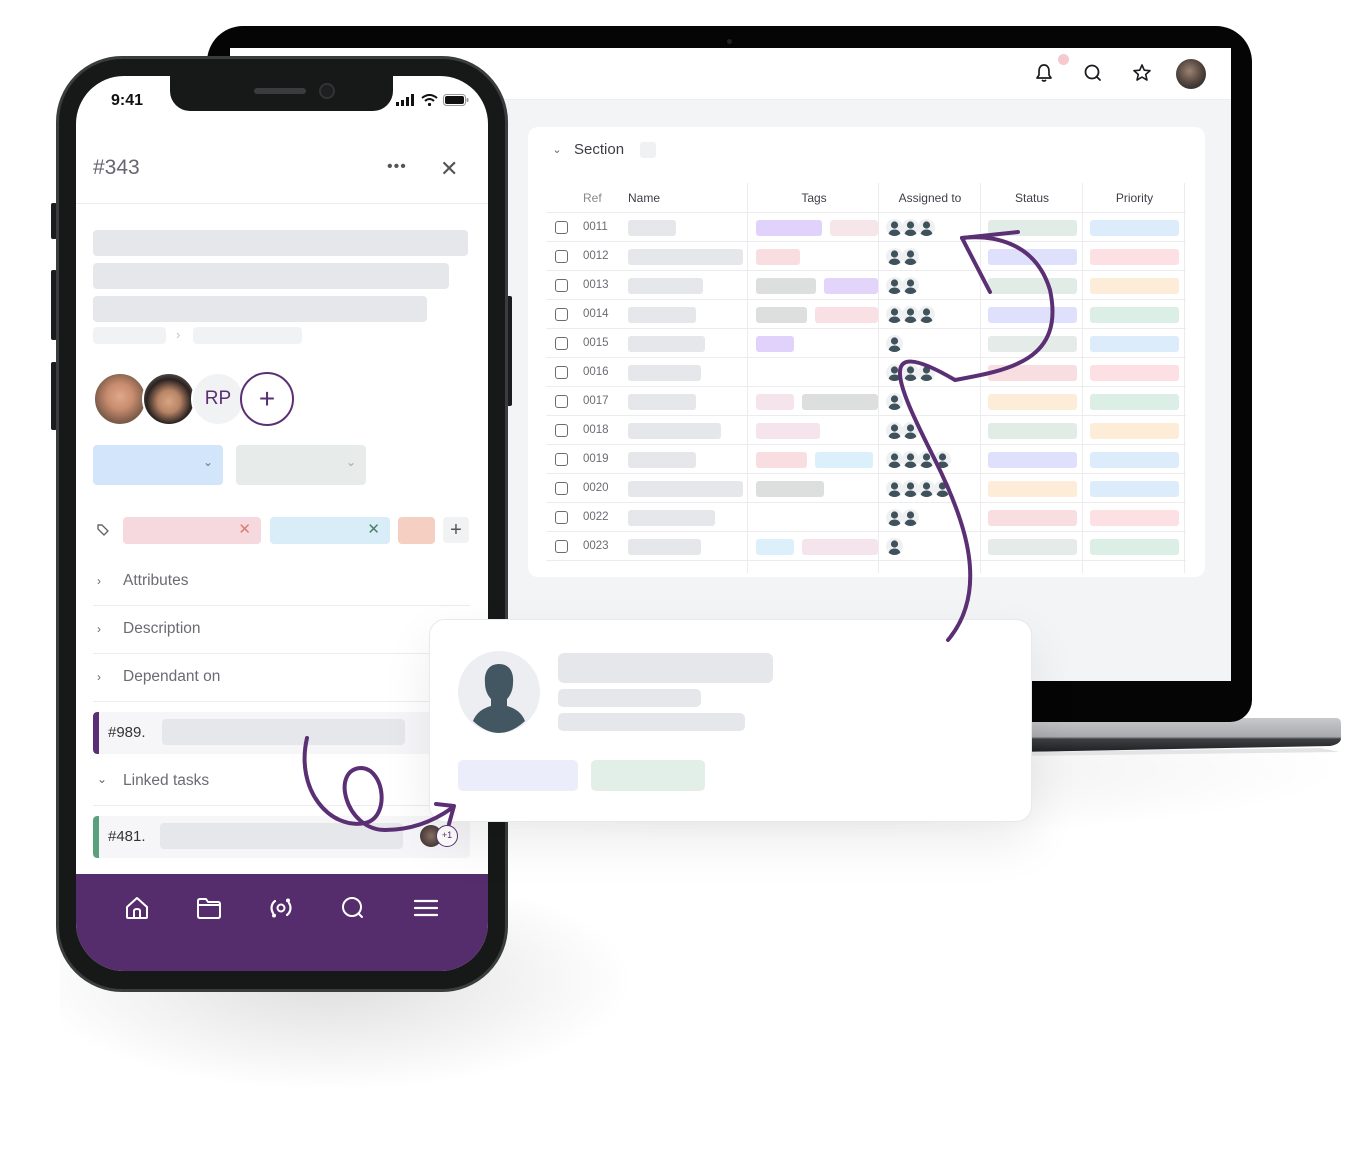 This screenshot has height=1174, width=1352. What do you see at coordinates (866, 343) in the screenshot?
I see `table-row: 0015` at bounding box center [866, 343].